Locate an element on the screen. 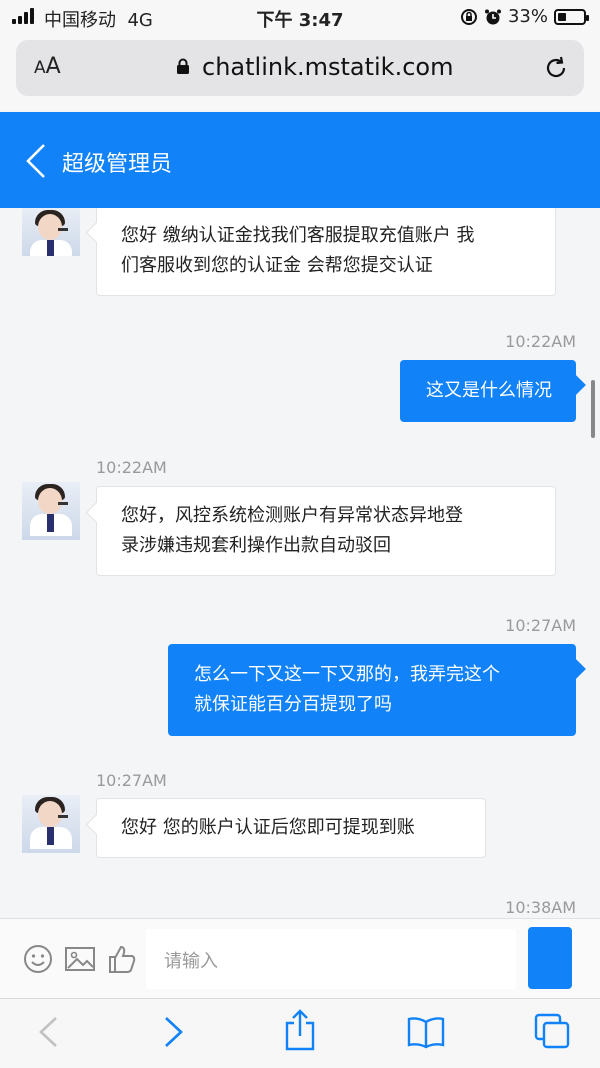 Image resolution: width=600 pixels, height=1068 pixels. image-icon is located at coordinates (80, 959).